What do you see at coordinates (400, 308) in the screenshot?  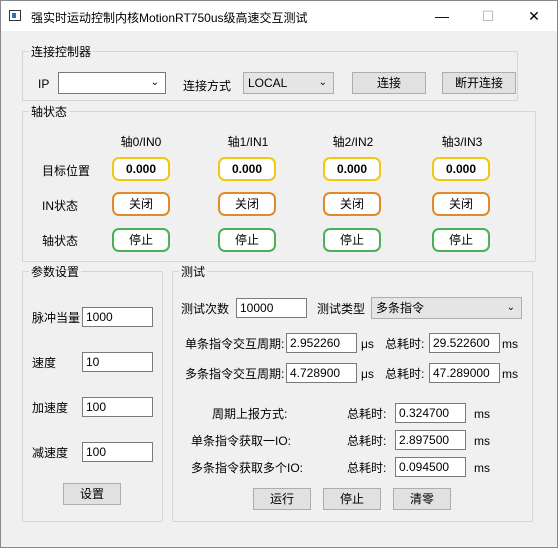 I see `test-type-value: 多条指令` at bounding box center [400, 308].